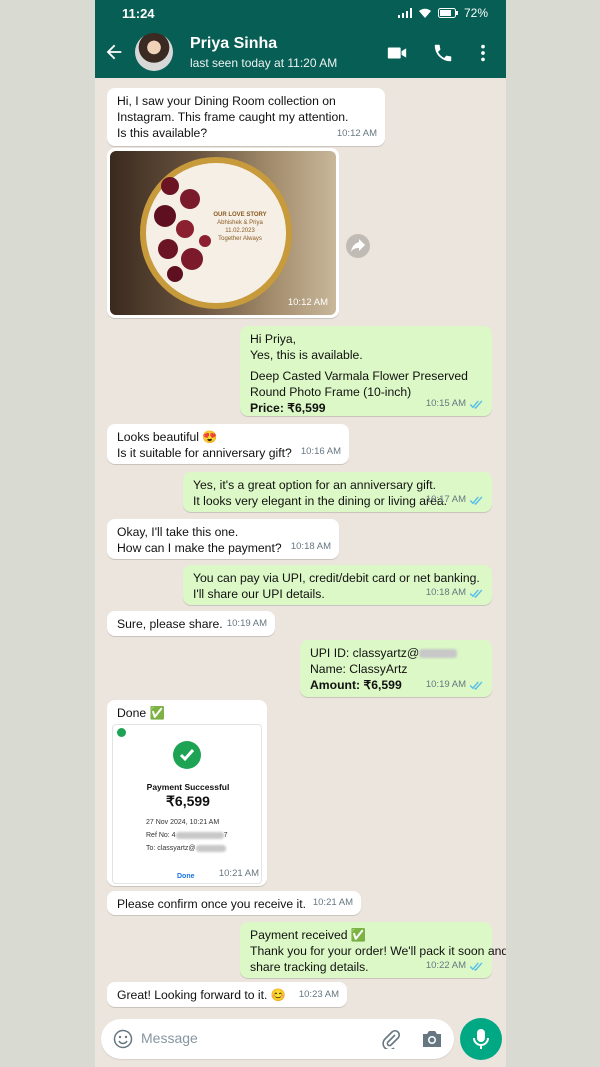  I want to click on message-text: Okay, I'll take this one., so click(178, 532).